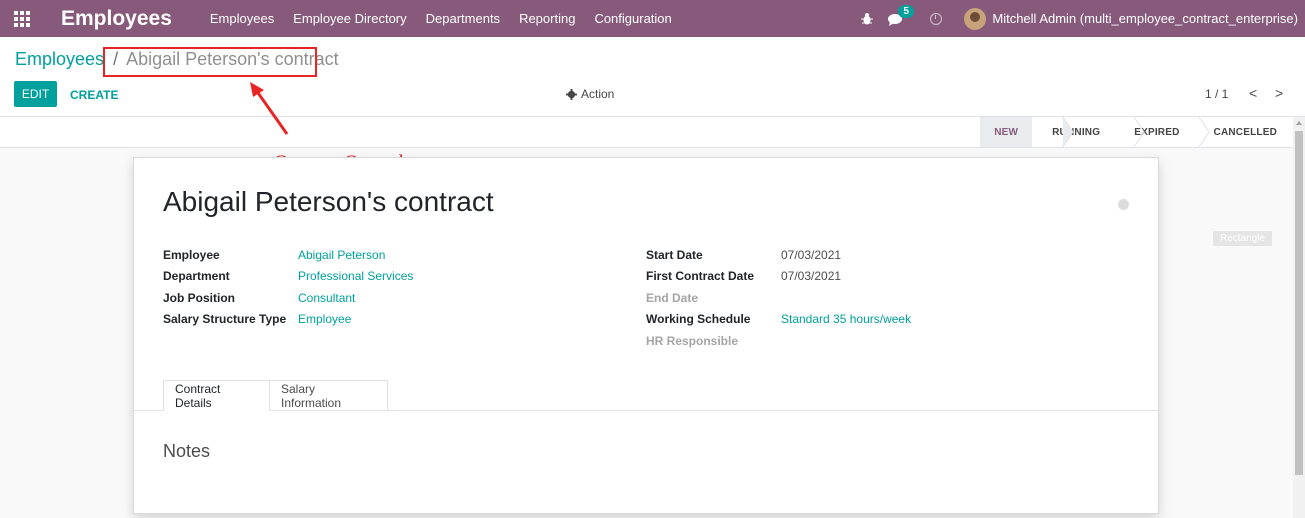 This screenshot has width=1305, height=518. Describe the element at coordinates (225, 319) in the screenshot. I see `salary-structure-type-label: Salary Structure Type` at that location.